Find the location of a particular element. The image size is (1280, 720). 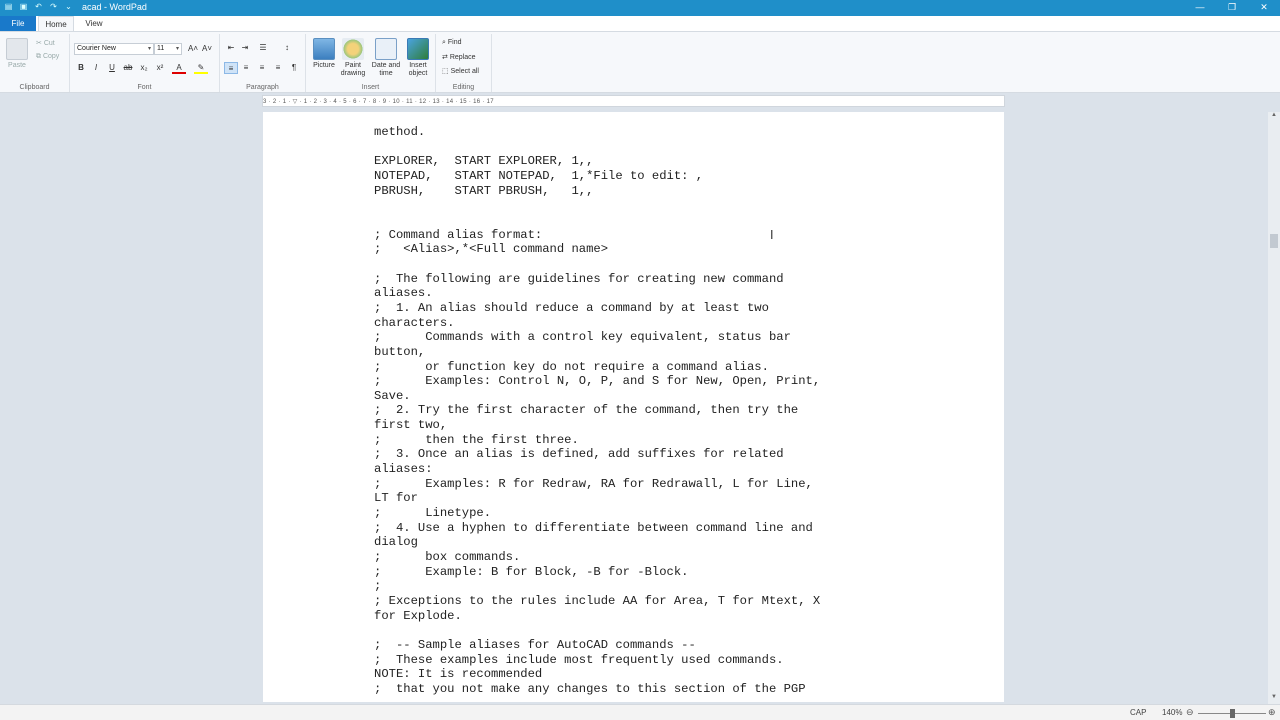

cut-button: ✂ Cut is located at coordinates (45, 43).